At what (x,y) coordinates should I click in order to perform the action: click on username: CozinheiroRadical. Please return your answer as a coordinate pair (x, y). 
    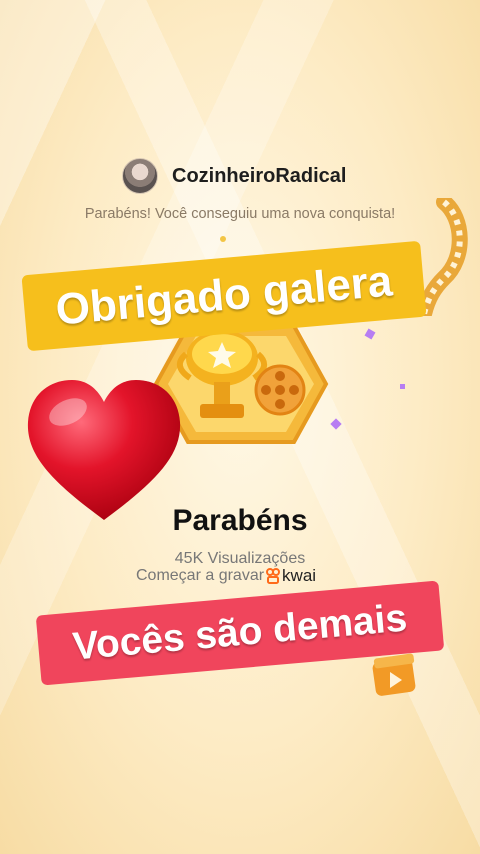
    Looking at the image, I should click on (259, 176).